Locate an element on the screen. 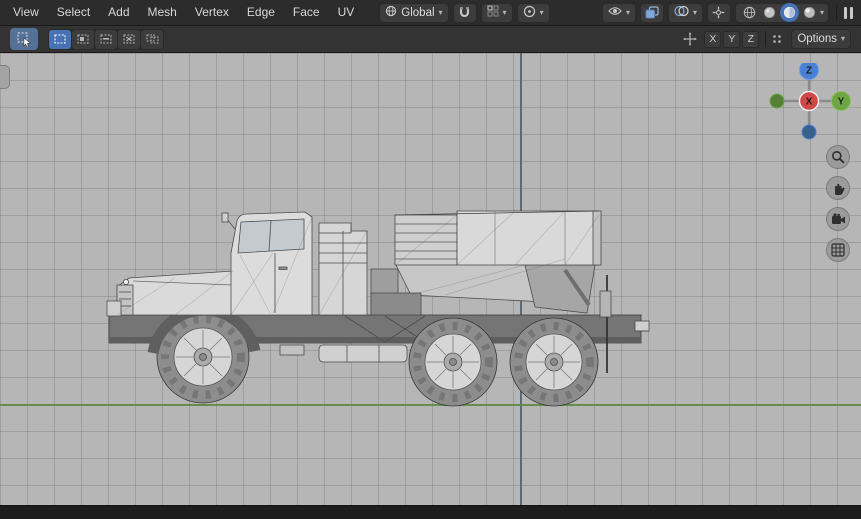 The image size is (861, 519). gizmo-arrows-icon is located at coordinates (719, 12).